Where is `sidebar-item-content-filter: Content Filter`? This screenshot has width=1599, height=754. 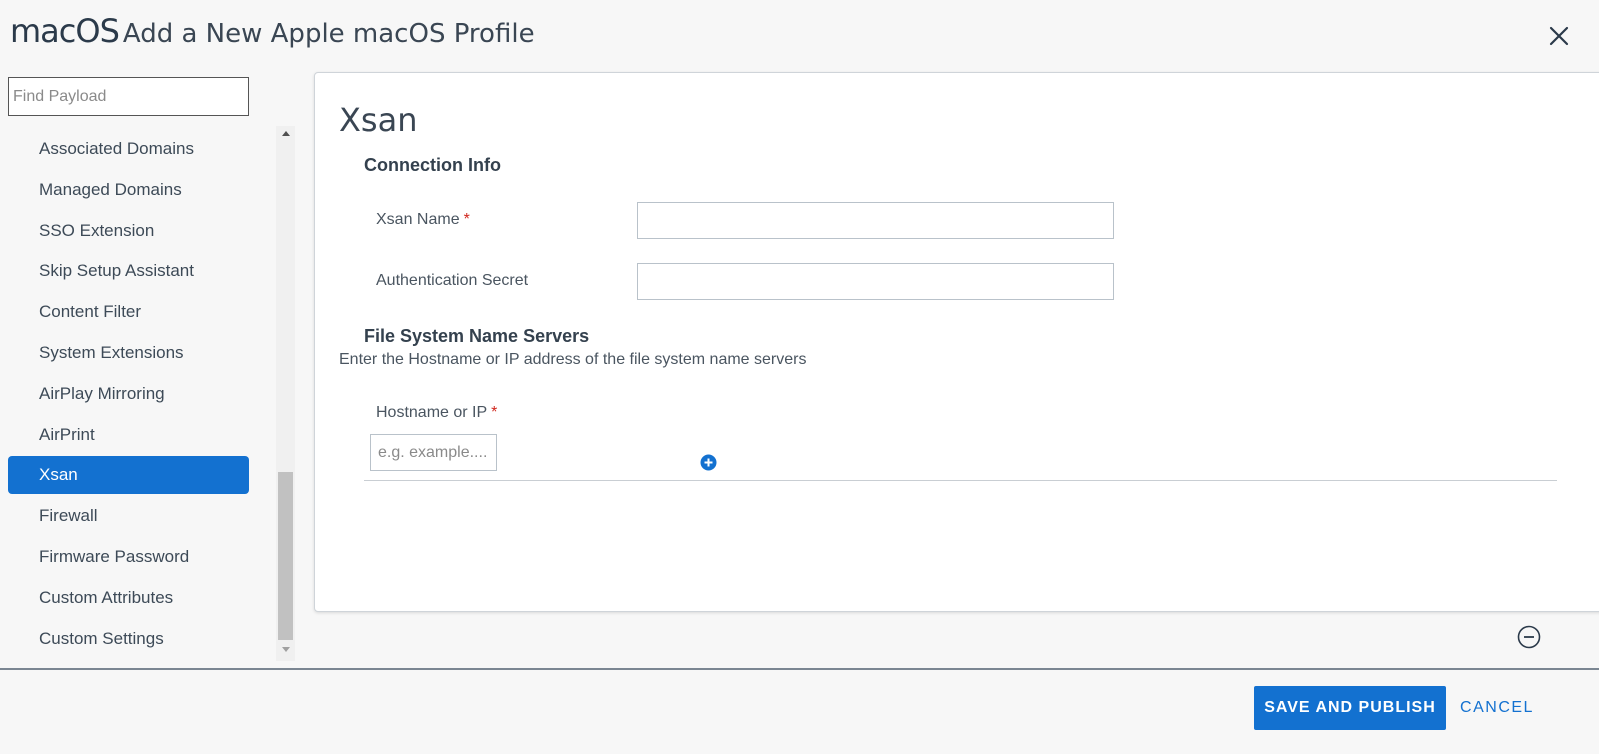 sidebar-item-content-filter: Content Filter is located at coordinates (128, 312).